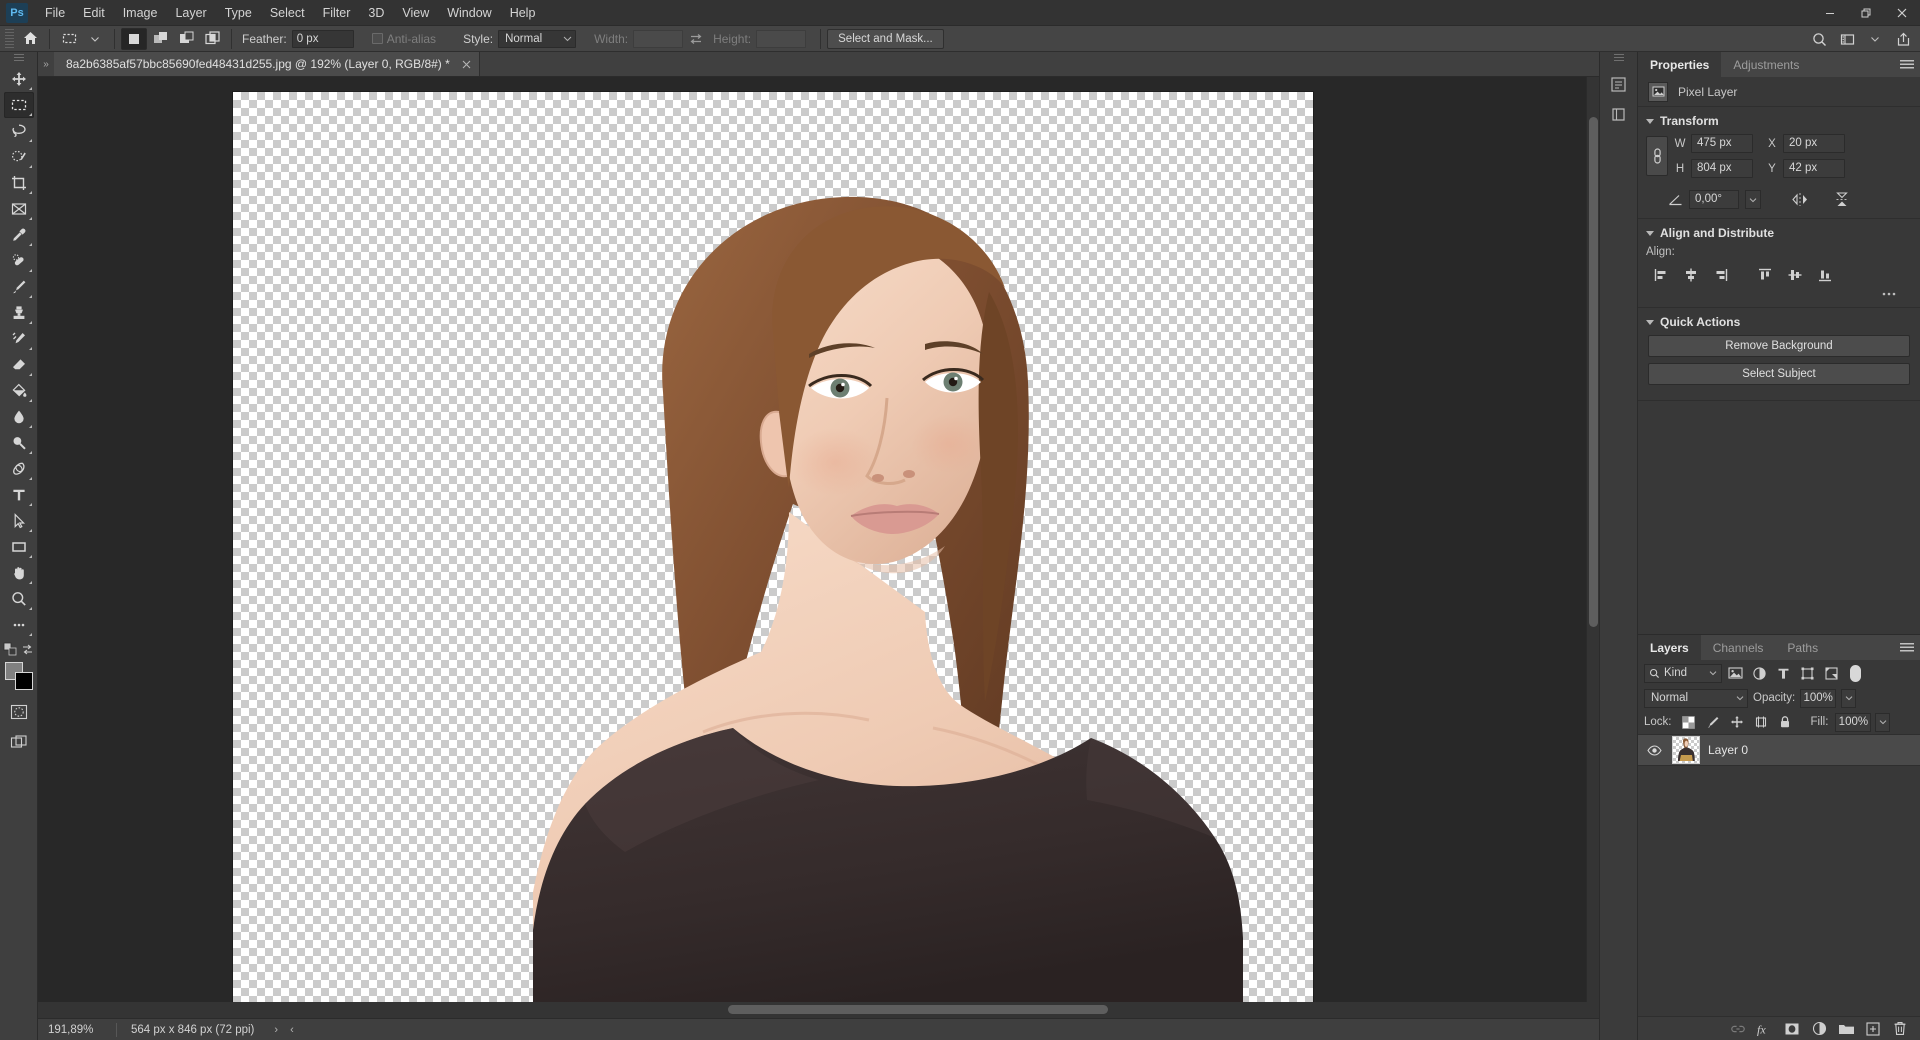 This screenshot has height=1040, width=1920. What do you see at coordinates (537, 38) in the screenshot?
I see `style-select: Normal` at bounding box center [537, 38].